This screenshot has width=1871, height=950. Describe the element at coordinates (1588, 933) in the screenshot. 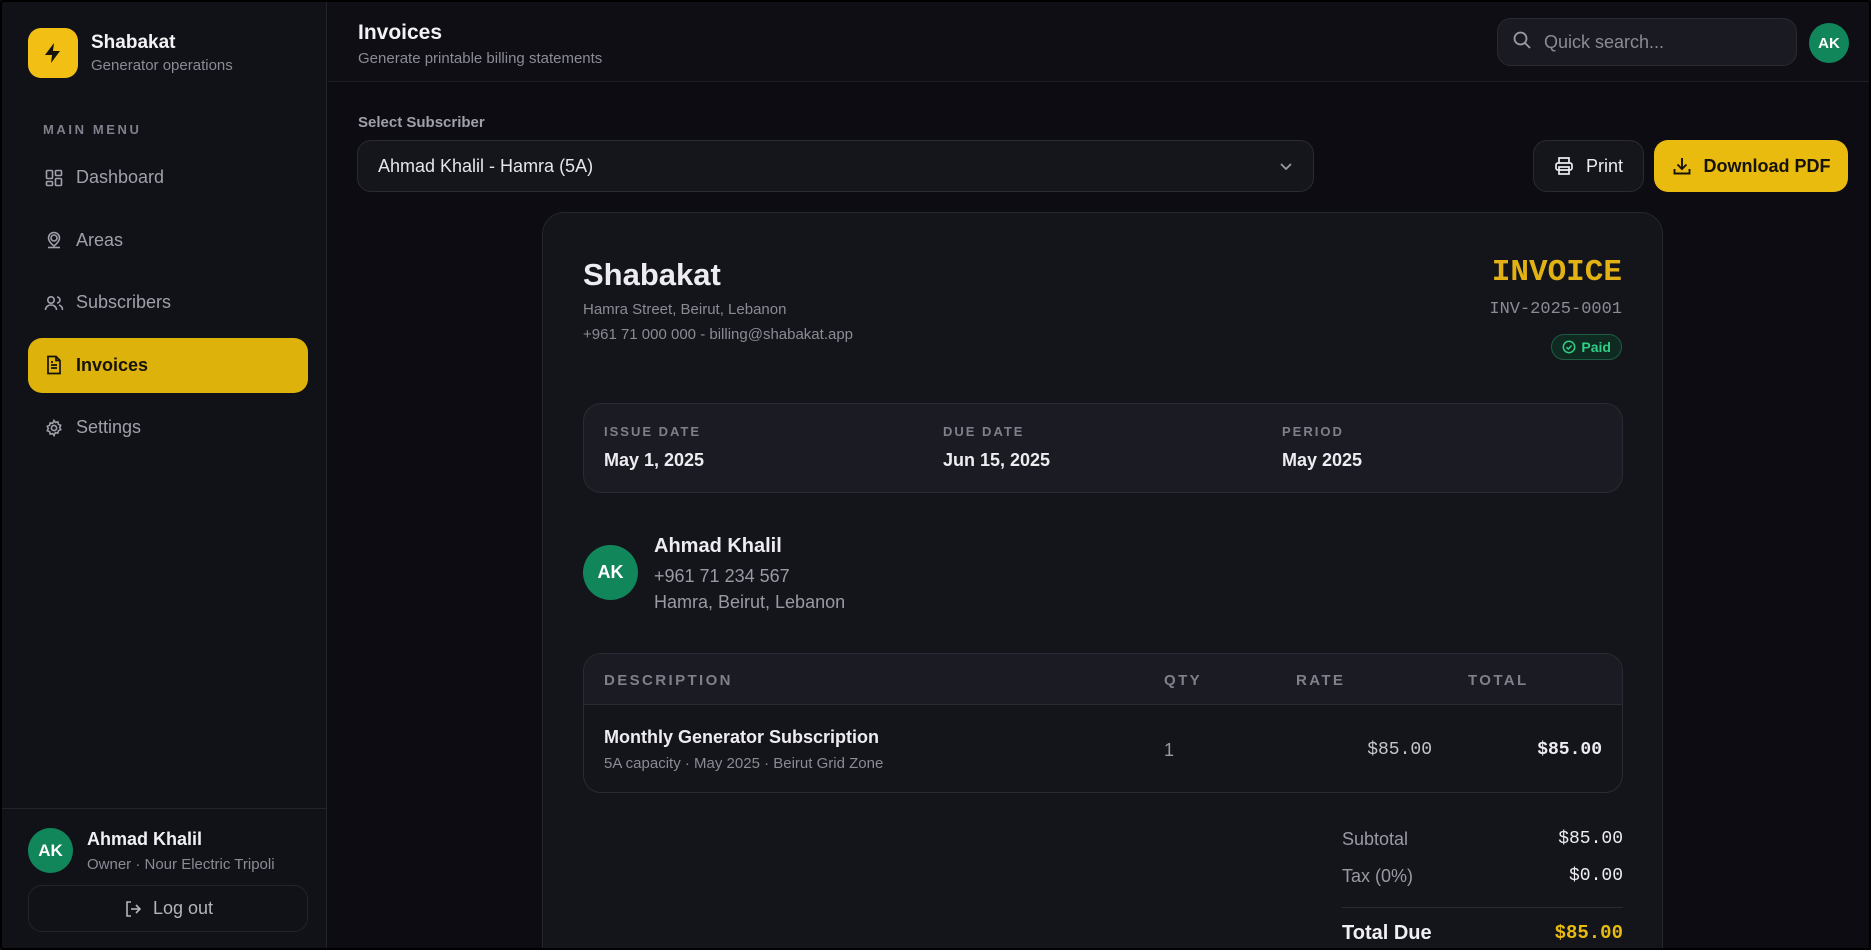

I see `total-due-value: $85.00` at that location.